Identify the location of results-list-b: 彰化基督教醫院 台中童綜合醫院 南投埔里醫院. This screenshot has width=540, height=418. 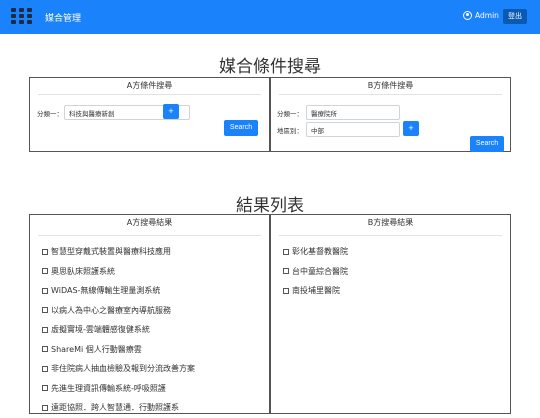
(315, 271).